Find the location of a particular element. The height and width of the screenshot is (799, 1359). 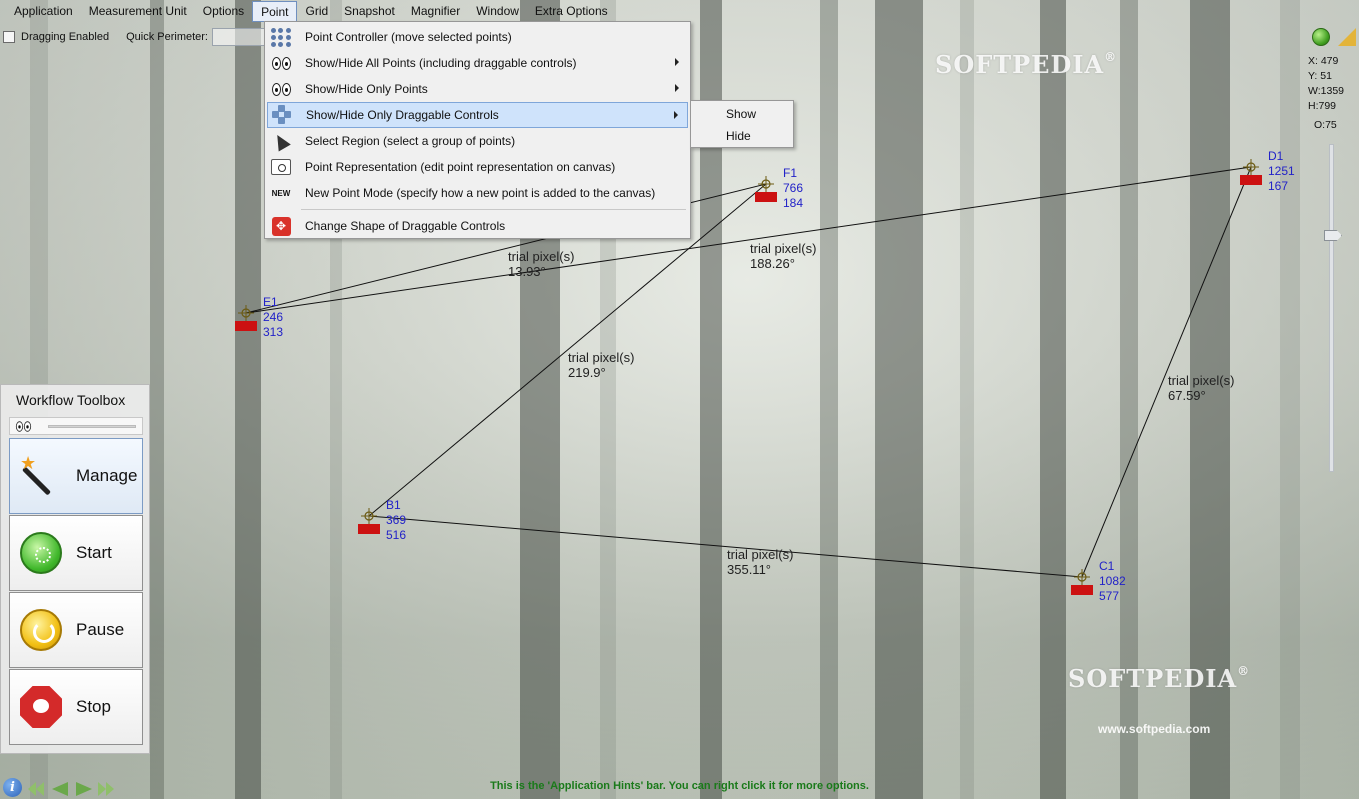

menu-change-shape: ✥ Change Shape of Draggable Controls is located at coordinates (477, 226).